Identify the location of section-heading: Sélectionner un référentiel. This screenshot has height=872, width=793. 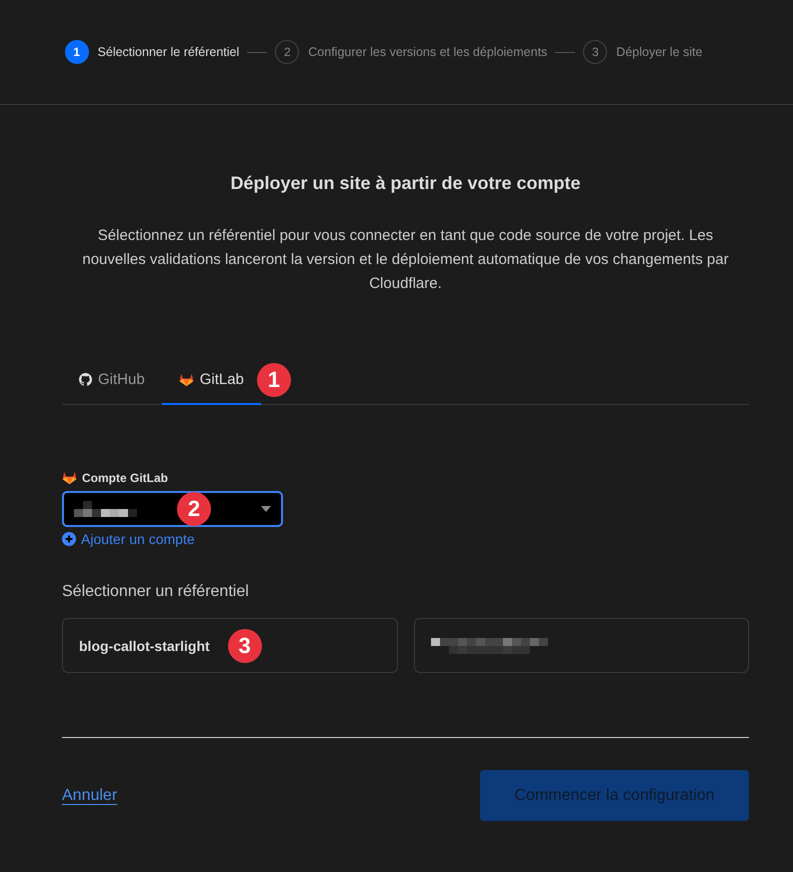
(156, 592).